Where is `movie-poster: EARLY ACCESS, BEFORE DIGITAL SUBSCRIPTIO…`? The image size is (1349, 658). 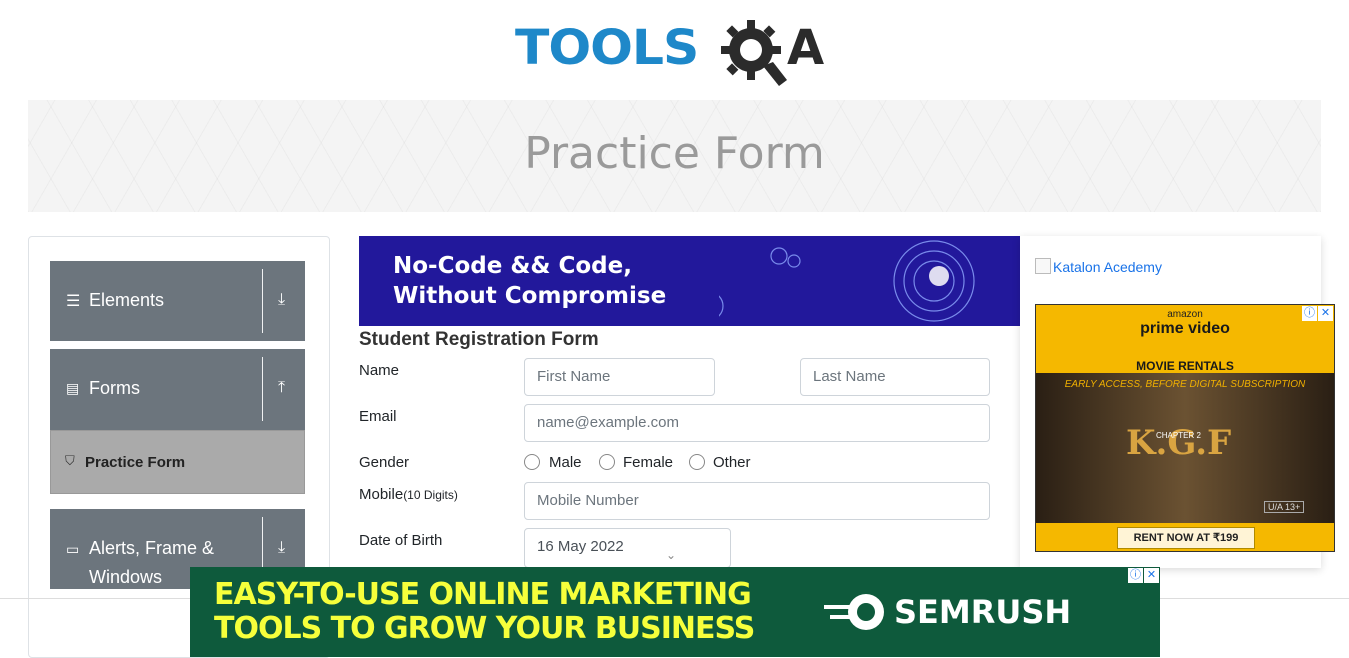
movie-poster: EARLY ACCESS, BEFORE DIGITAL SUBSCRIPTIO… is located at coordinates (1185, 448).